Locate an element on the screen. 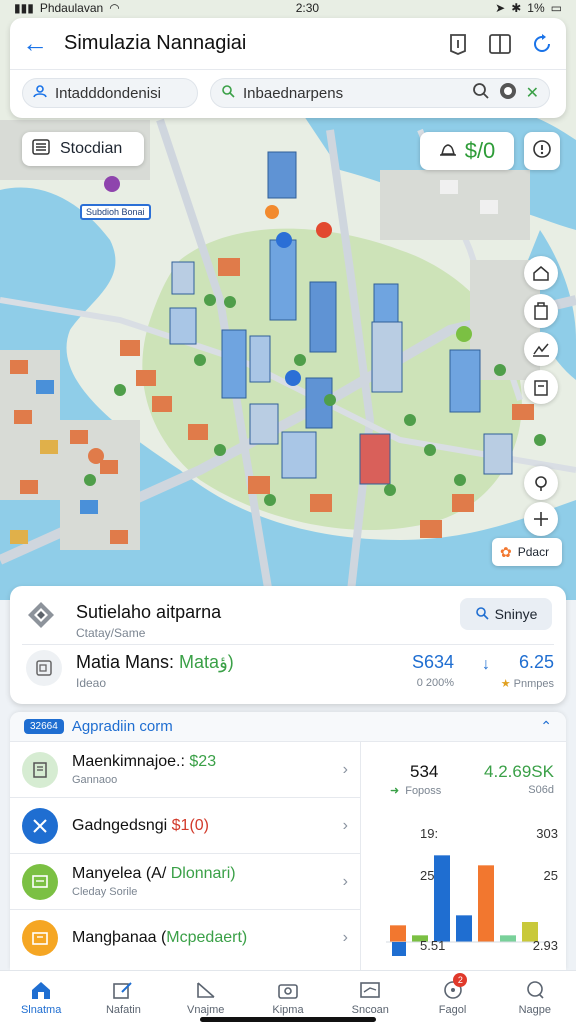  bell-icon is located at coordinates (448, 151).